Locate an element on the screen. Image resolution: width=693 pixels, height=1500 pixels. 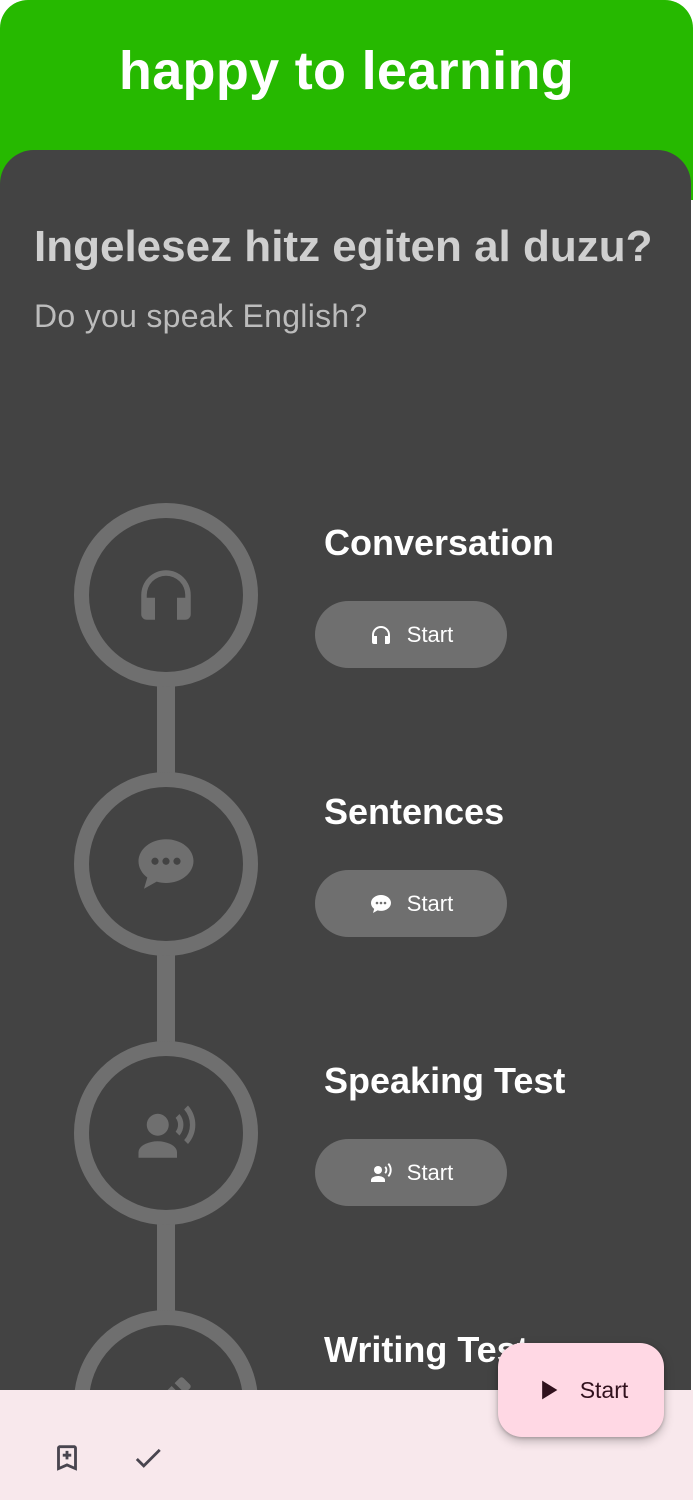
app-title: happy to learning is located at coordinates (346, 71).